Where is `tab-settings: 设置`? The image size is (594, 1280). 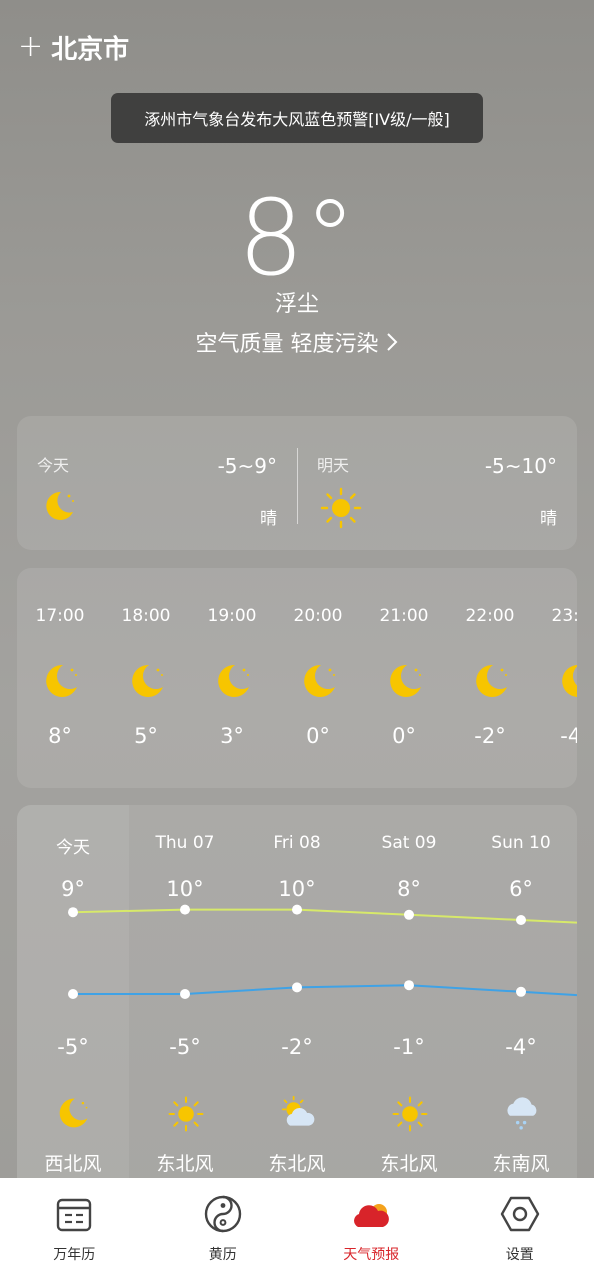 tab-settings: 设置 is located at coordinates (520, 1229).